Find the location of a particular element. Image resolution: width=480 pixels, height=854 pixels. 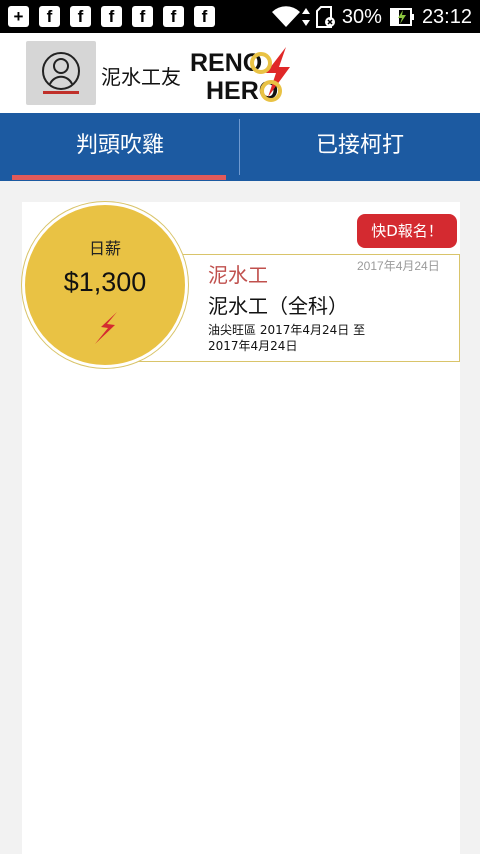

job-category: 泥水工 is located at coordinates (238, 275).